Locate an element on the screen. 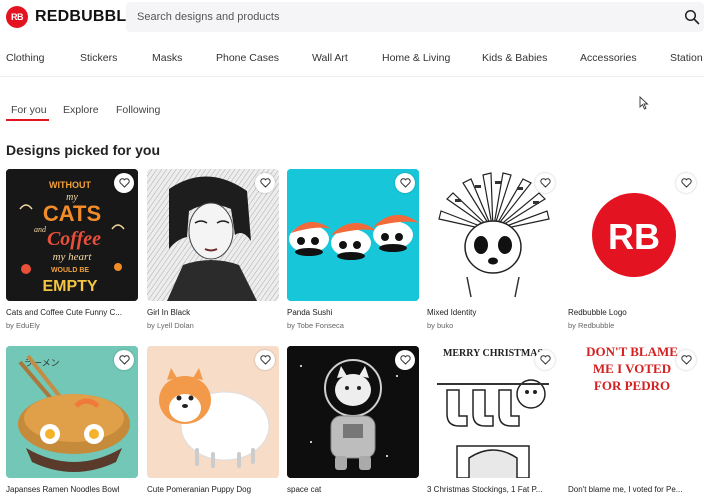  category-accessories: Accessories is located at coordinates (608, 58).